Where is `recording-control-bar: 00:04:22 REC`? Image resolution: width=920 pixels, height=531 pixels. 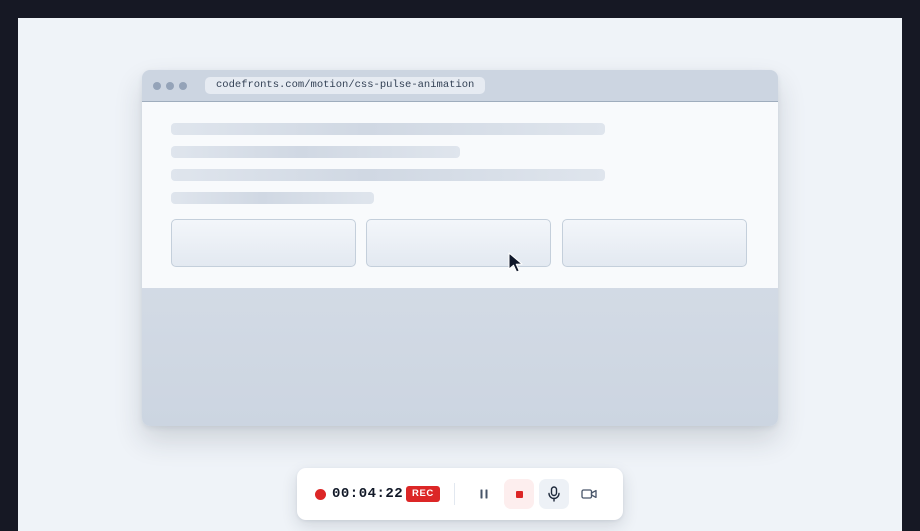 recording-control-bar: 00:04:22 REC is located at coordinates (460, 494).